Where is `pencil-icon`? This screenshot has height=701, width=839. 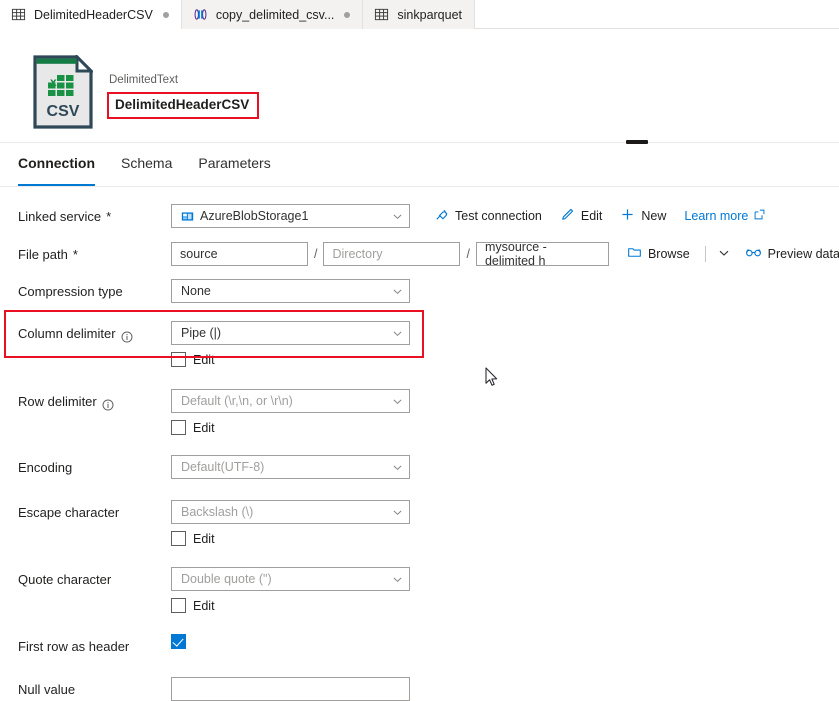 pencil-icon is located at coordinates (567, 216).